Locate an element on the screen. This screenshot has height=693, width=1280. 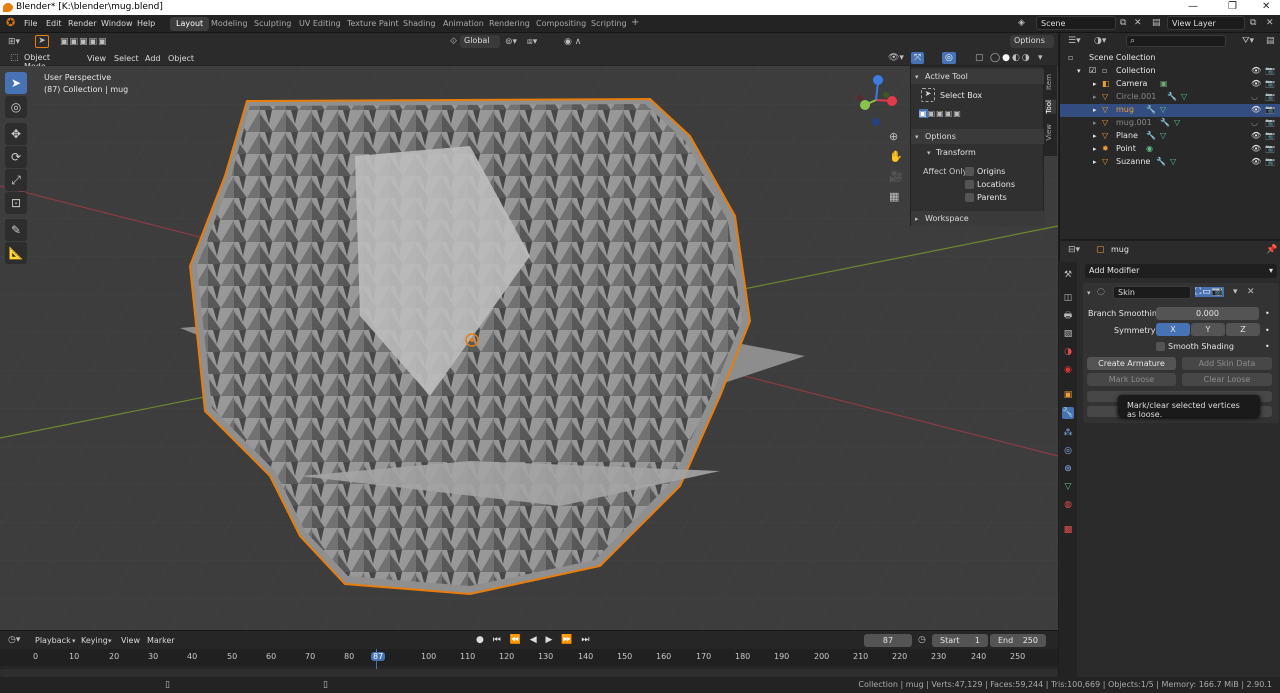
transform-tool-icon: ⊡ is located at coordinates (16, 203).